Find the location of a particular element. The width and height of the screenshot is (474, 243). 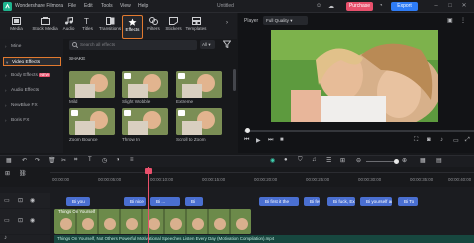

step-back-icon: ⏮ is located at coordinates (246, 140).